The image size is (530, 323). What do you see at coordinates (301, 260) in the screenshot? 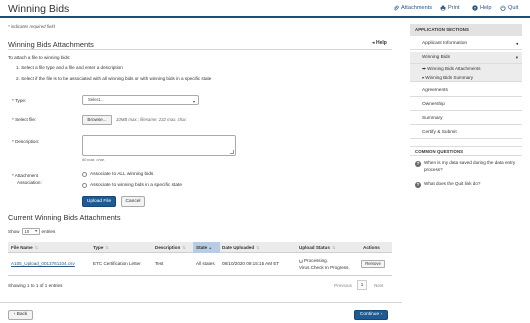
I see `spinner-icon` at bounding box center [301, 260].